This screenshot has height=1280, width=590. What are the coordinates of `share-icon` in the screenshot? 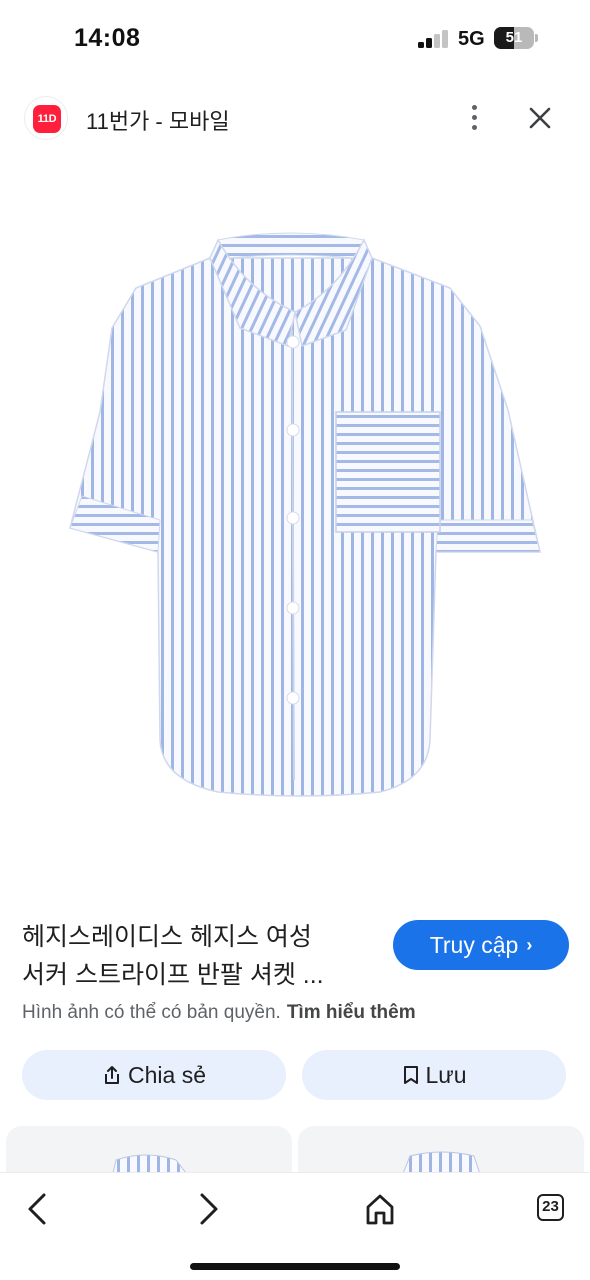 It's located at (112, 1075).